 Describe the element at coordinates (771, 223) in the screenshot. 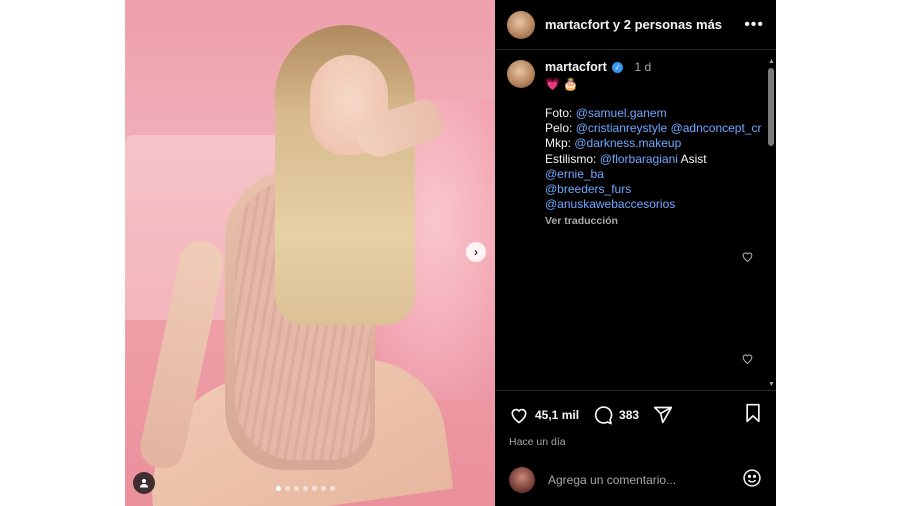

I see `comments-scrollbar: ▲ ▼` at that location.